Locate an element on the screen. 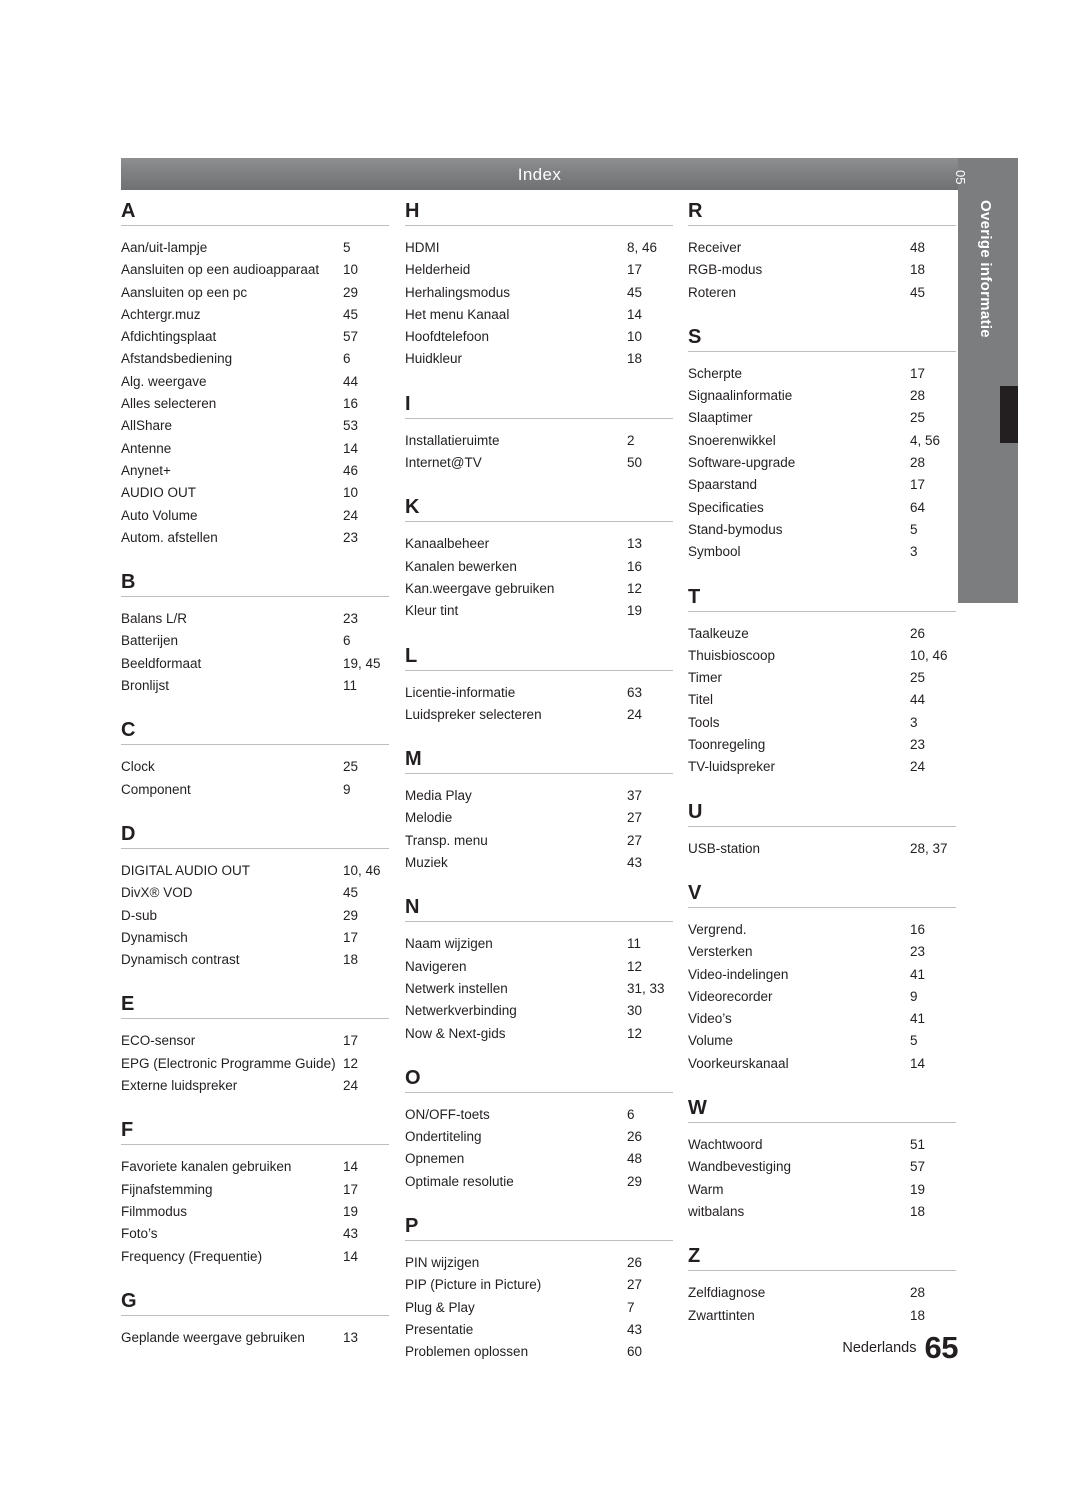  index-entry: Wachtwoord 51 is located at coordinates (822, 1145).